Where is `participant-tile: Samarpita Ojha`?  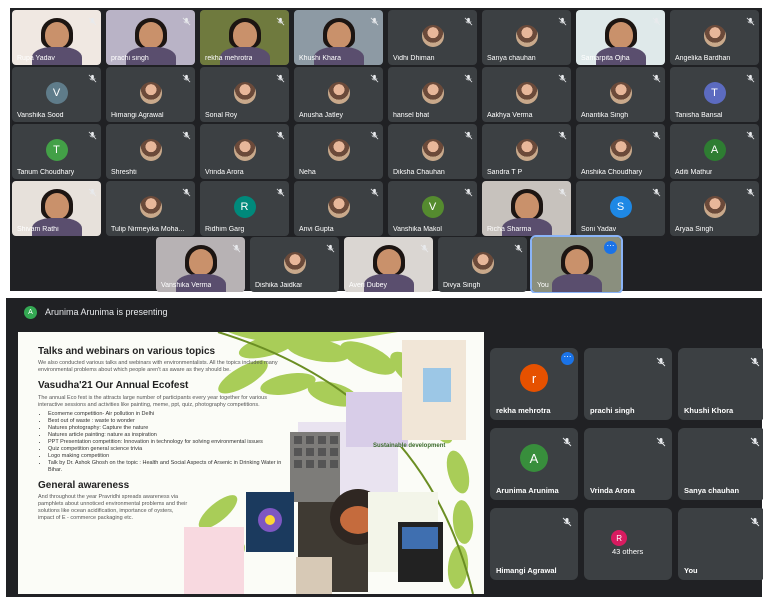 participant-tile: Samarpita Ojha is located at coordinates (620, 37).